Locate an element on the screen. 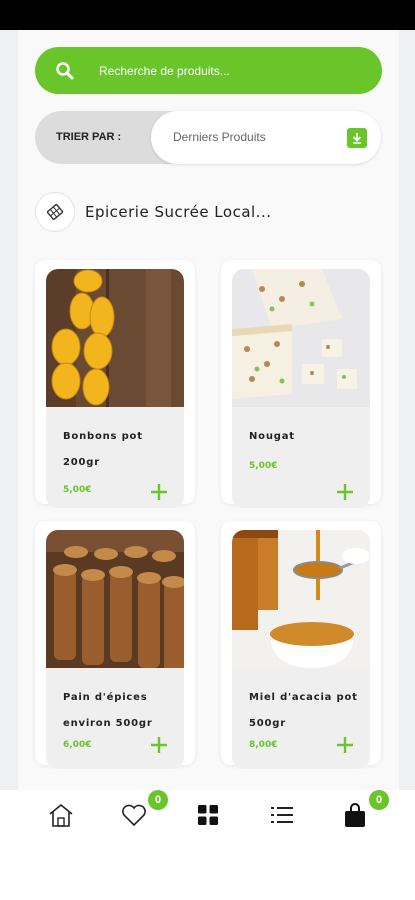  product-card: Miel d'acacia pot 500gr 8,00€ is located at coordinates (301, 645).